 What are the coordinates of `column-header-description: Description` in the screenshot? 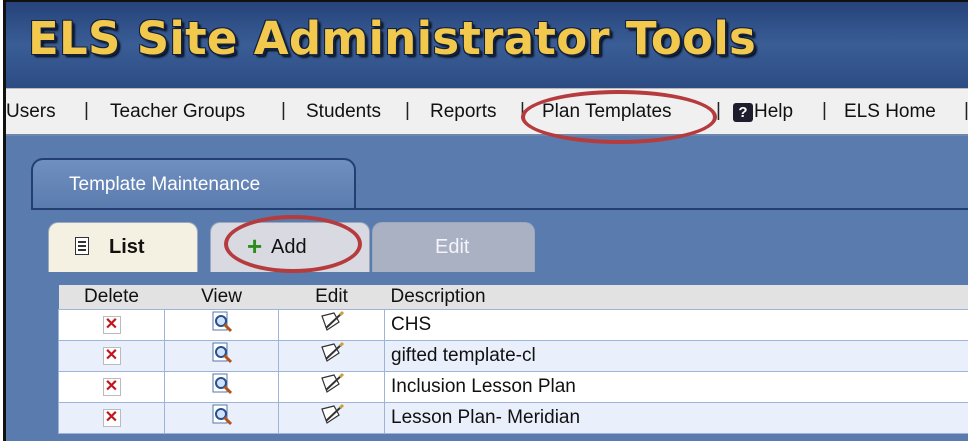 It's located at (676, 297).